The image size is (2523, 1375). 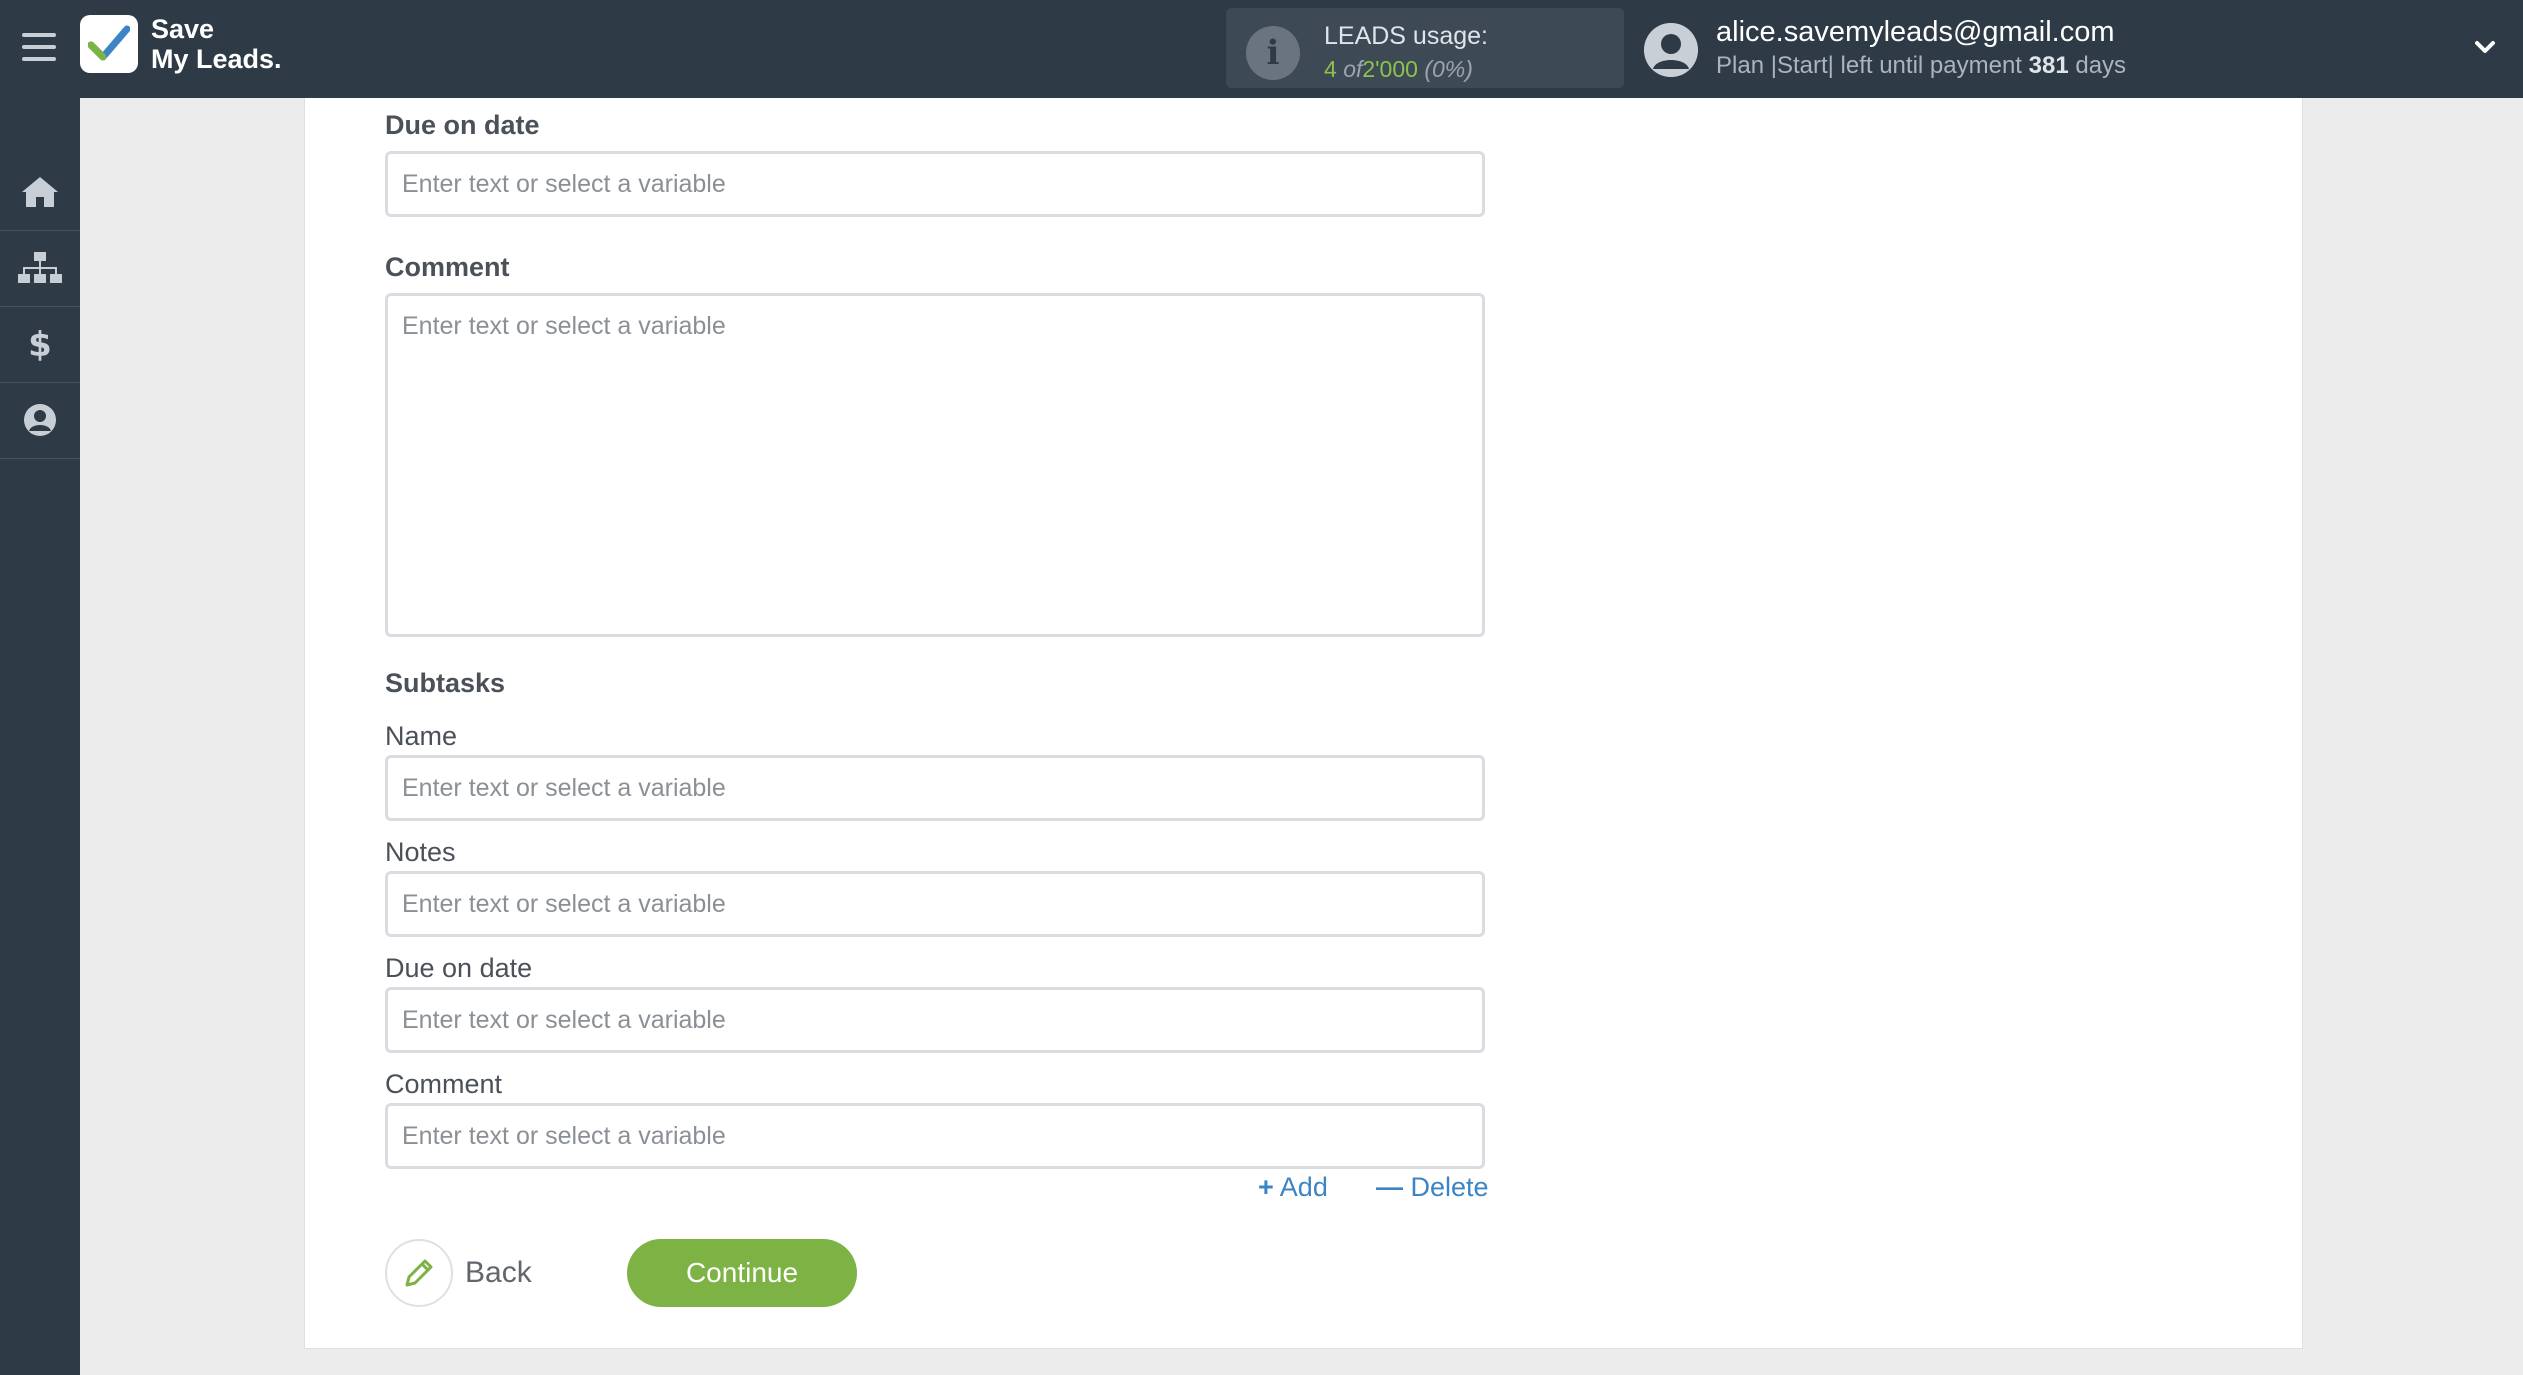 What do you see at coordinates (498, 1273) in the screenshot?
I see `back-label: Back` at bounding box center [498, 1273].